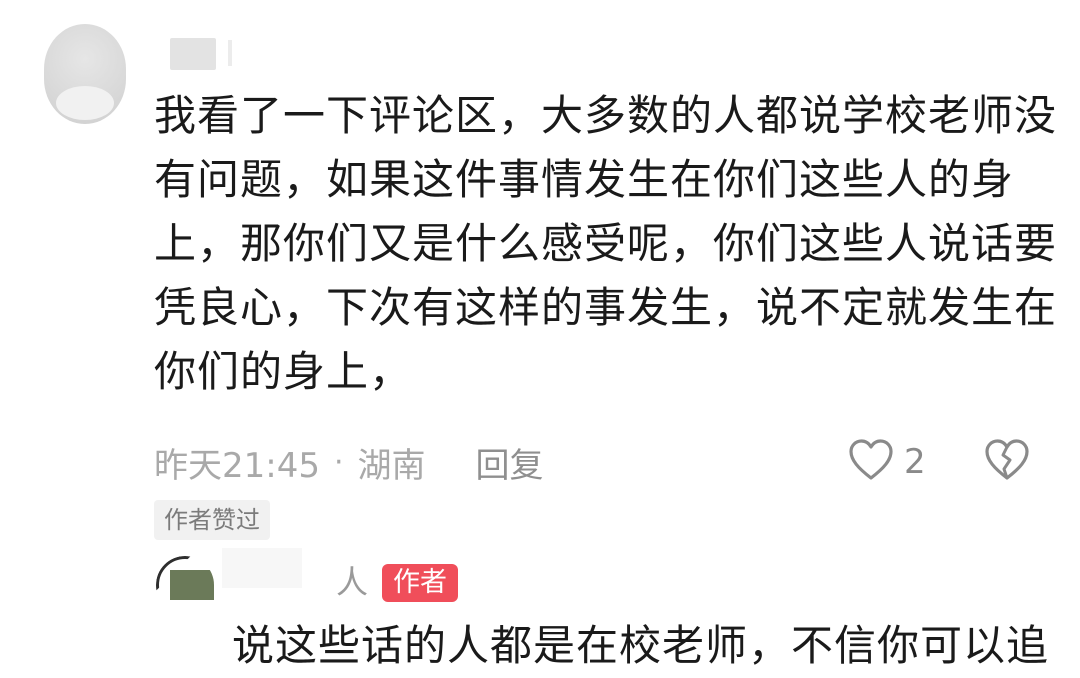 This screenshot has height=678, width=1080. I want to click on comment-line: 我看了一下评论区，大多数的人都说学校老师没, so click(606, 115).